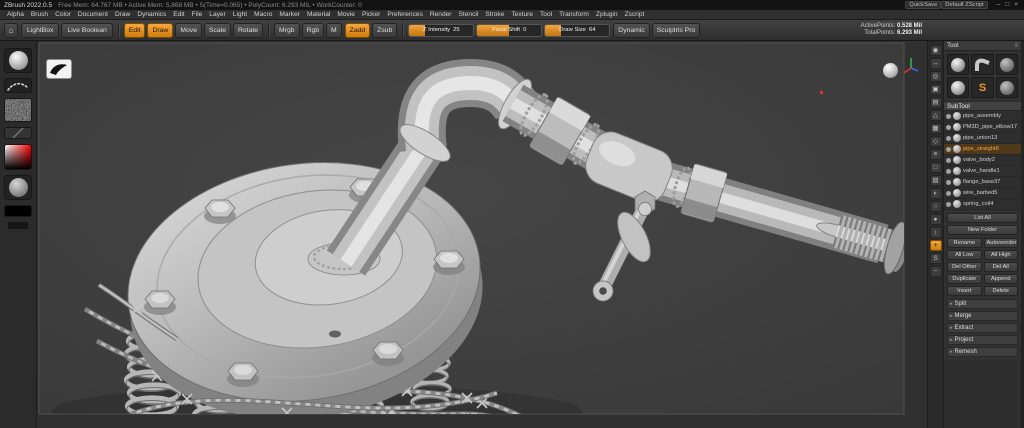  I want to click on subtool-button: List All, so click(982, 218).